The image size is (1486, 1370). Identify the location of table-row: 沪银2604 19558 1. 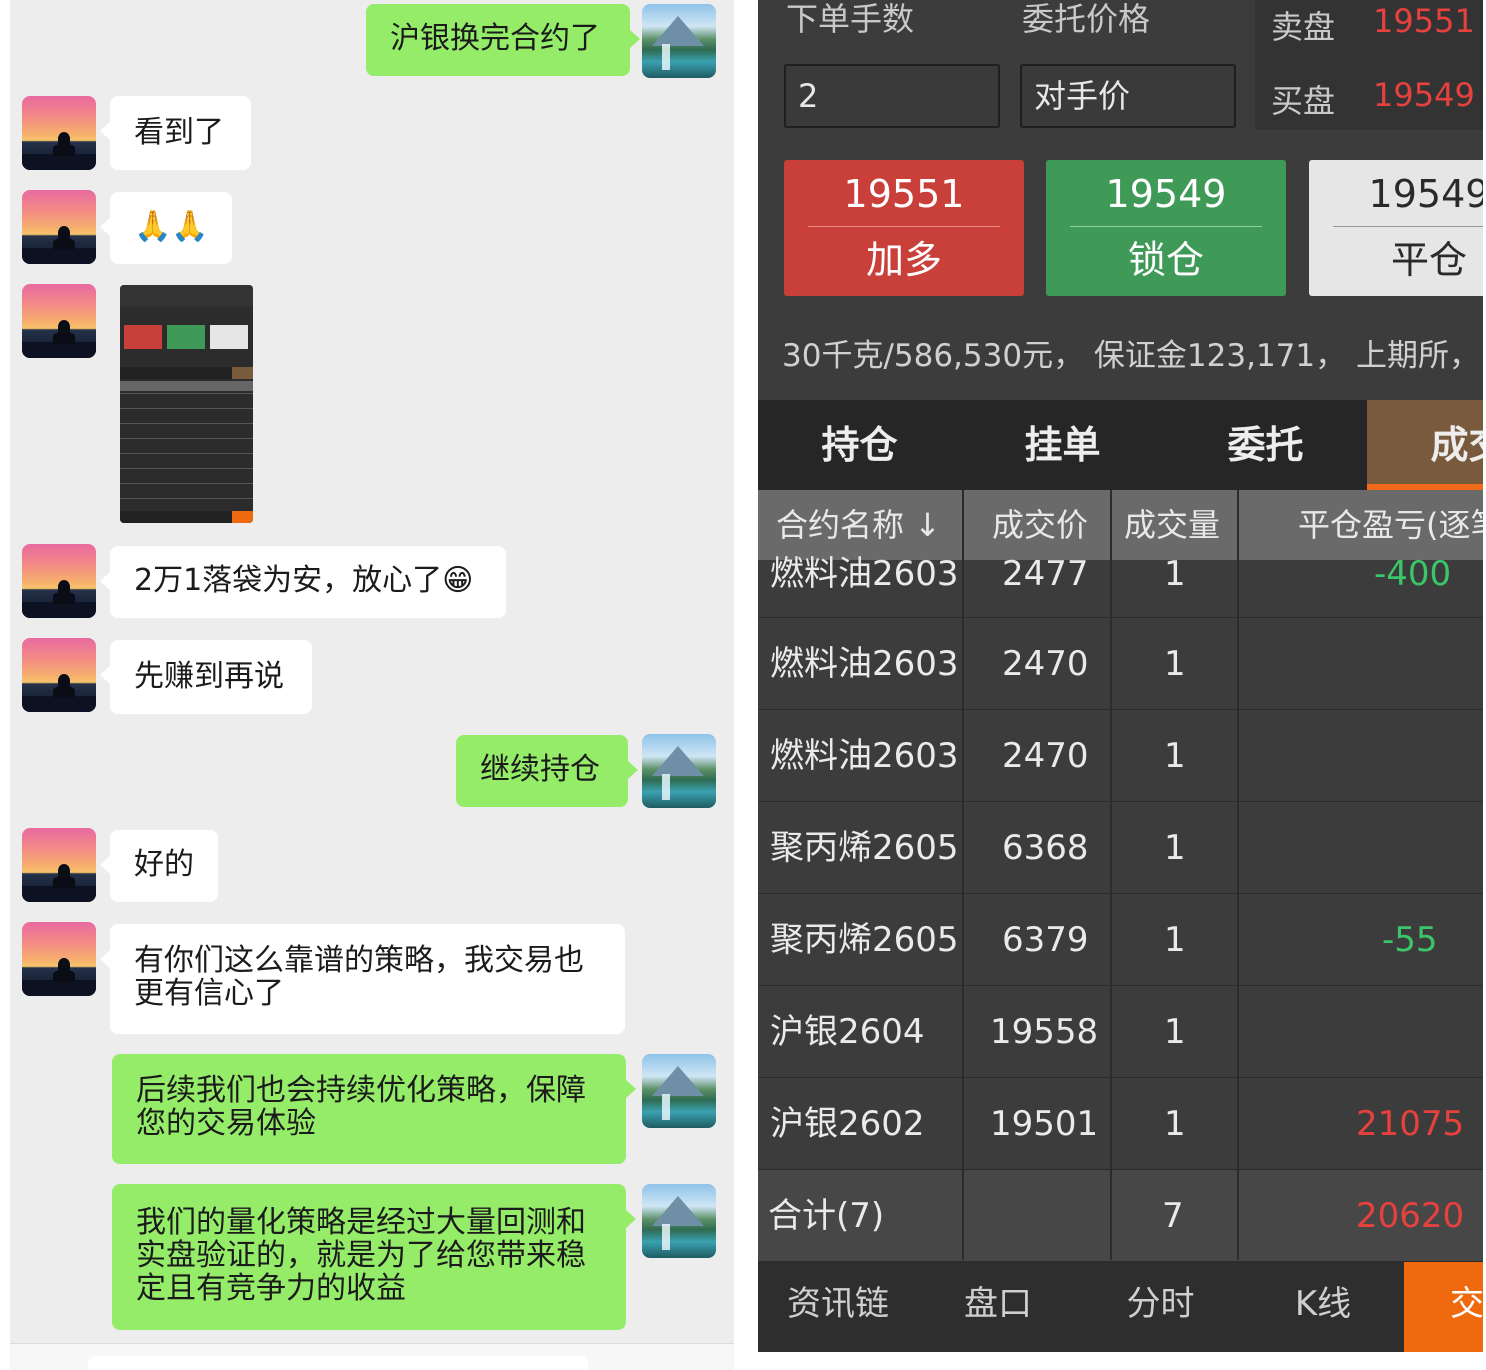
(1120, 1032).